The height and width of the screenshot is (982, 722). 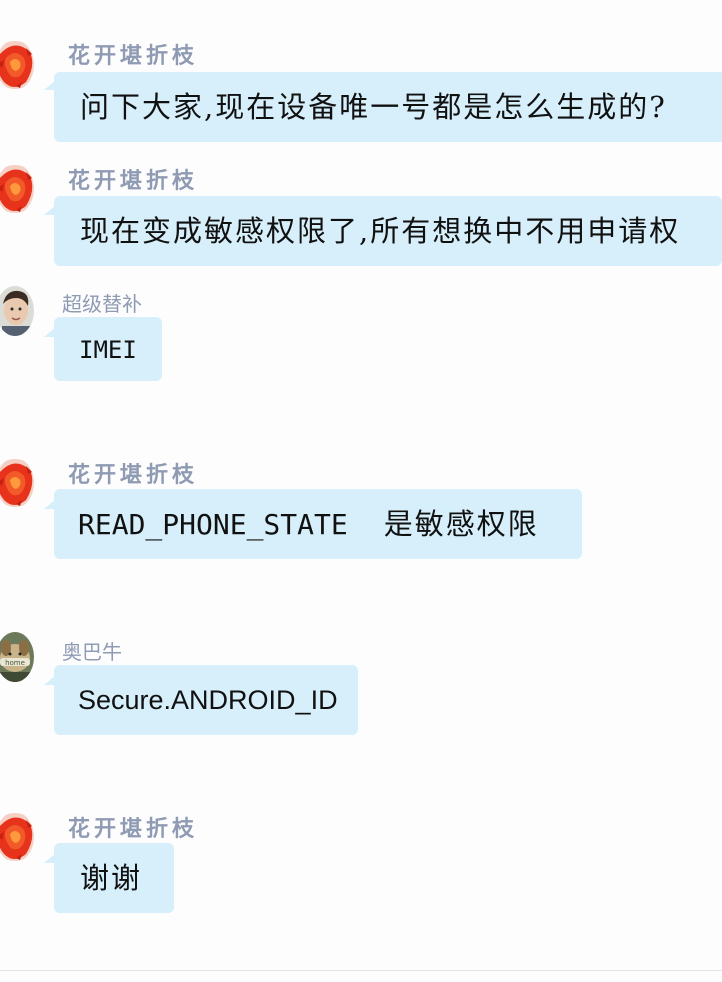 What do you see at coordinates (114, 878) in the screenshot?
I see `message-bubble: 谢谢` at bounding box center [114, 878].